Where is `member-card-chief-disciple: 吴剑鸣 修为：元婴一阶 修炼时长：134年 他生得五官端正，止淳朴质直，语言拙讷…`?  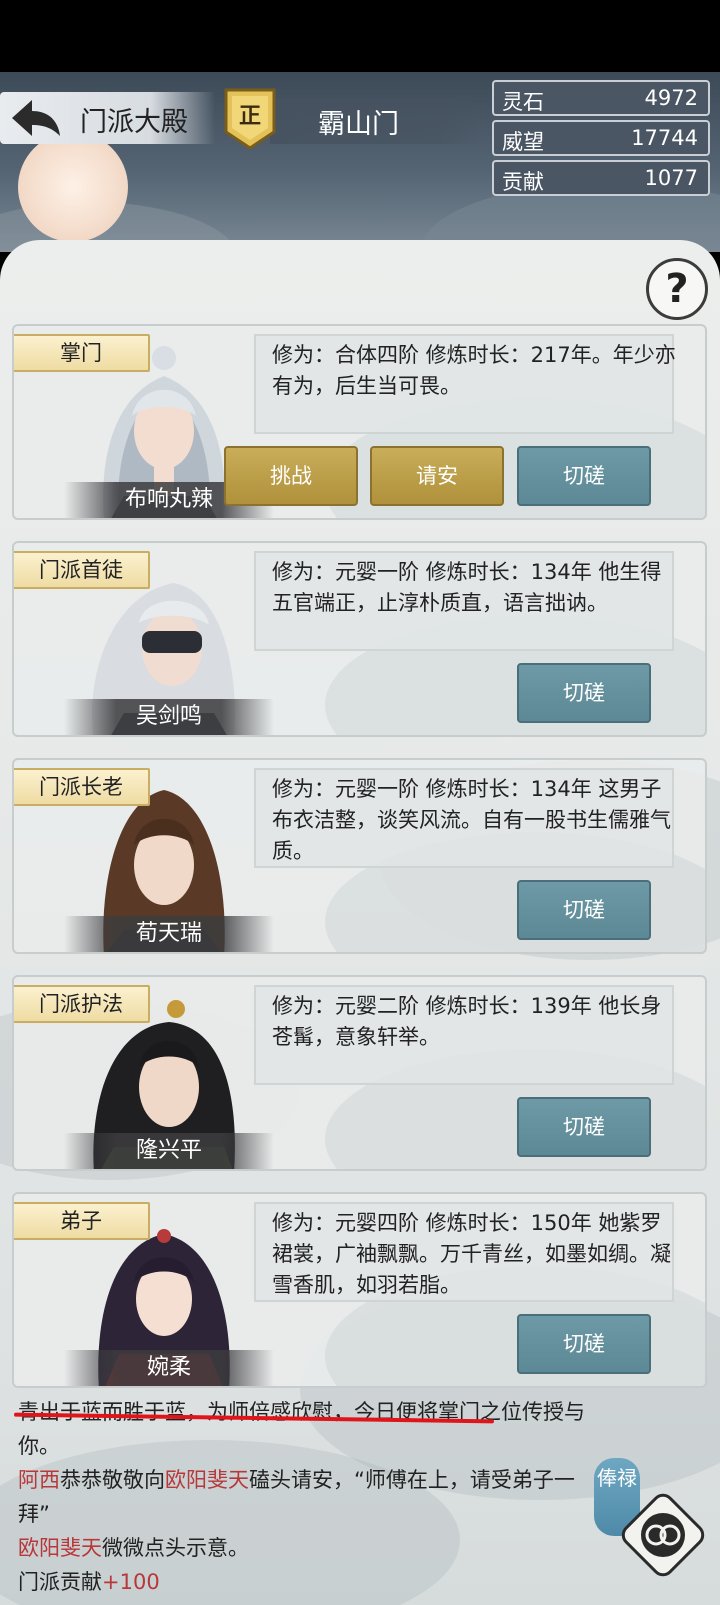 member-card-chief-disciple: 吴剑鸣 修为：元婴一阶 修炼时长：134年 他生得五官端正，止淳朴质直，语言拙讷… is located at coordinates (359, 639).